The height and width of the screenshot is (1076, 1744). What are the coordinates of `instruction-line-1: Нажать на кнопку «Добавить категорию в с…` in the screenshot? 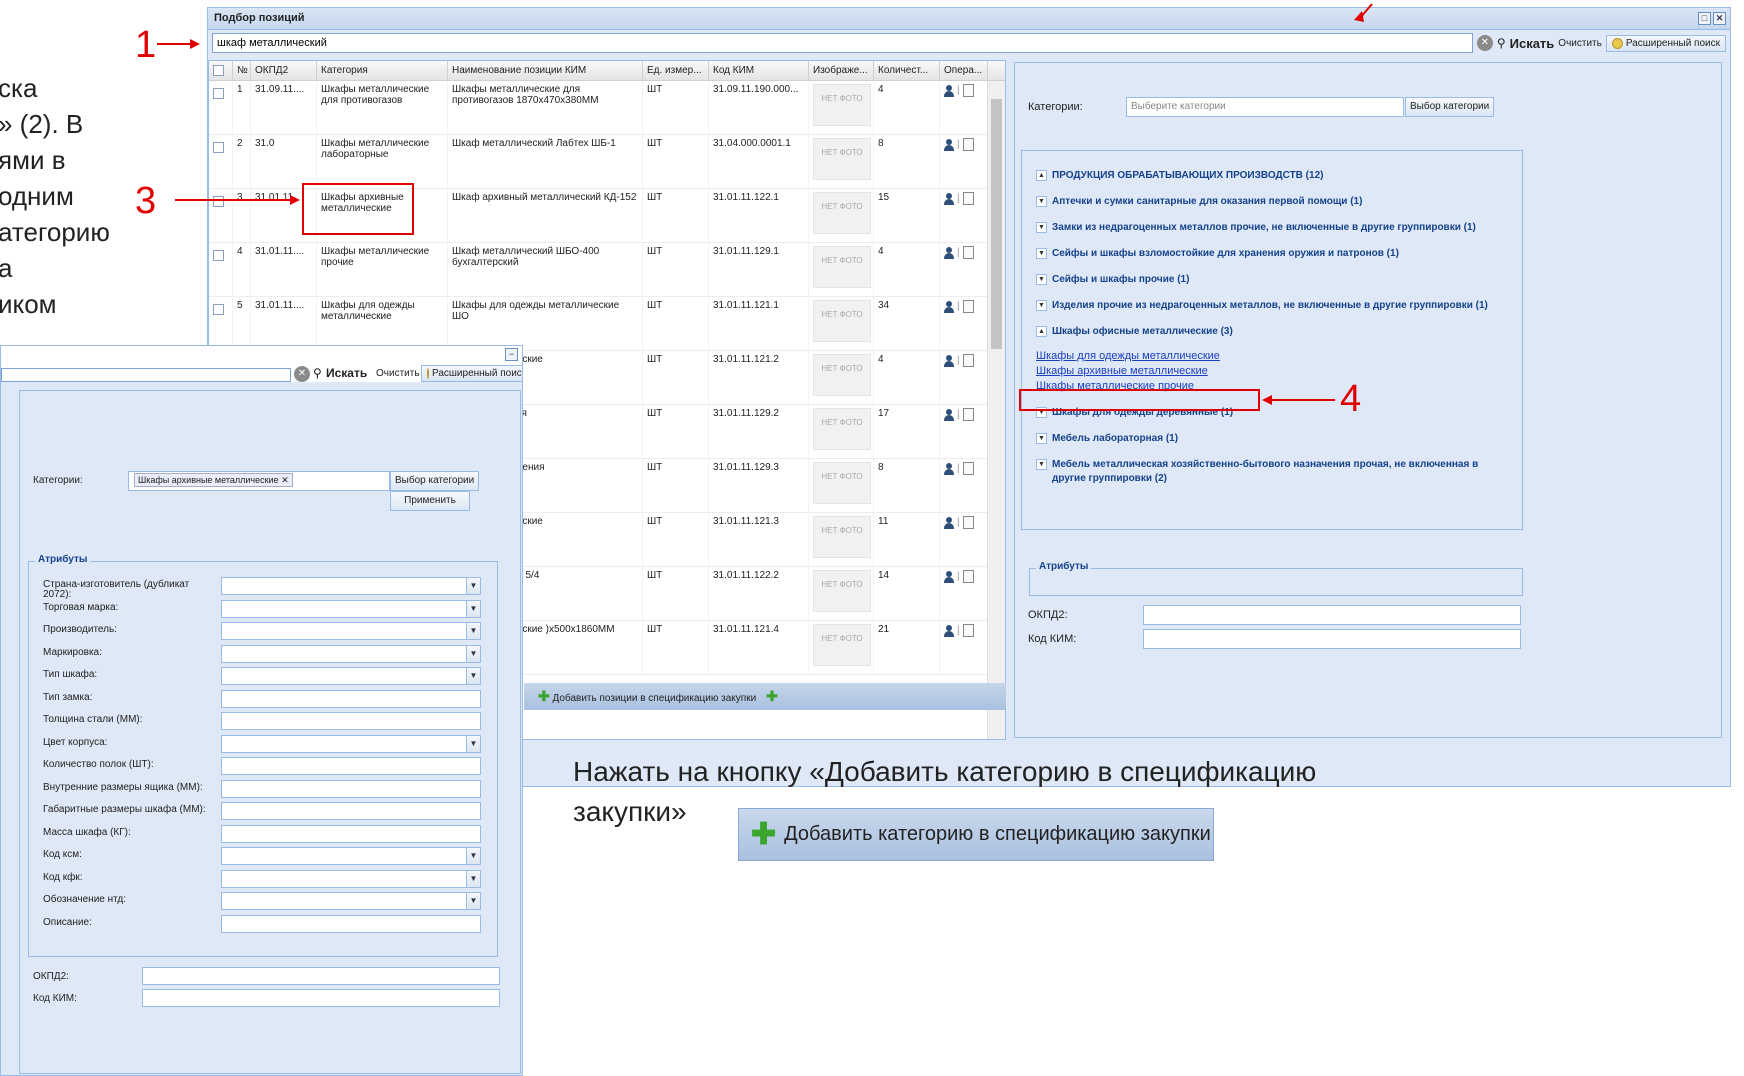 It's located at (945, 771).